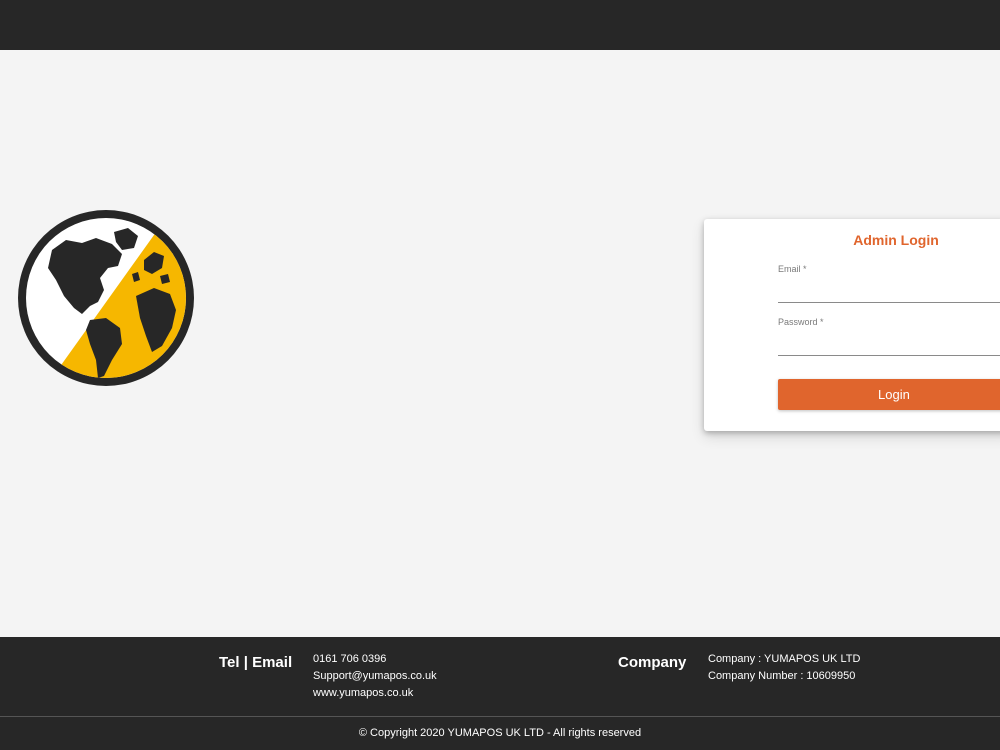 The height and width of the screenshot is (750, 1000). I want to click on email-input, so click(883, 288).